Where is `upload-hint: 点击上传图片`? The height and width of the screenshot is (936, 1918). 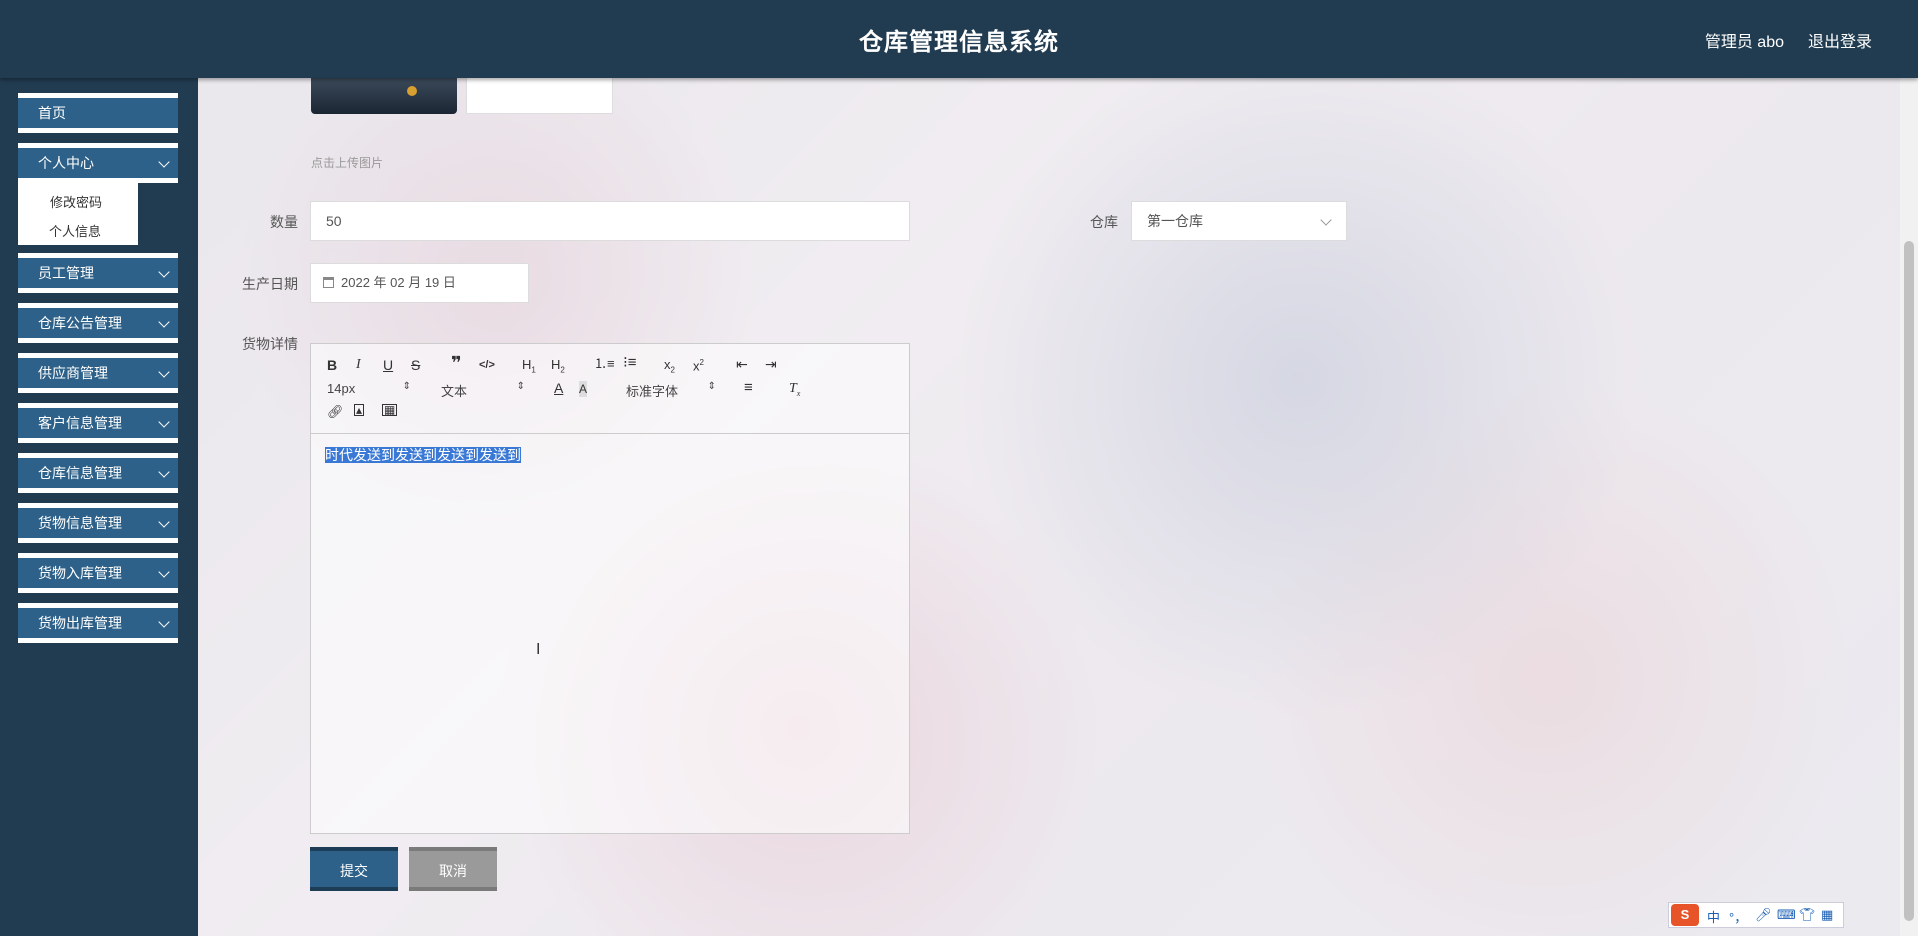
upload-hint: 点击上传图片 is located at coordinates (347, 162).